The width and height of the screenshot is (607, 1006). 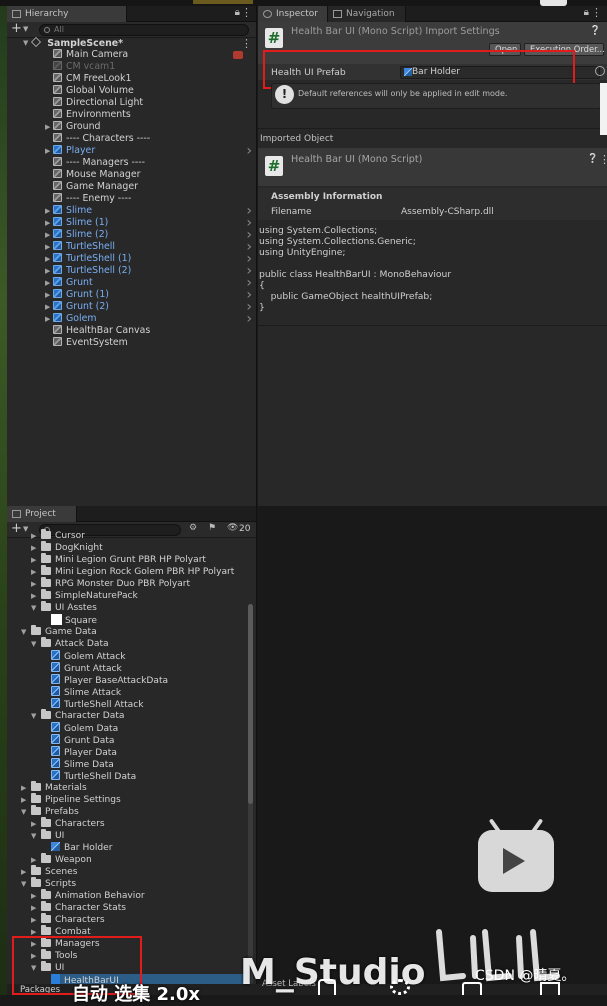 What do you see at coordinates (67, 14) in the screenshot?
I see `tab-hierarchy: Hierarchy` at bounding box center [67, 14].